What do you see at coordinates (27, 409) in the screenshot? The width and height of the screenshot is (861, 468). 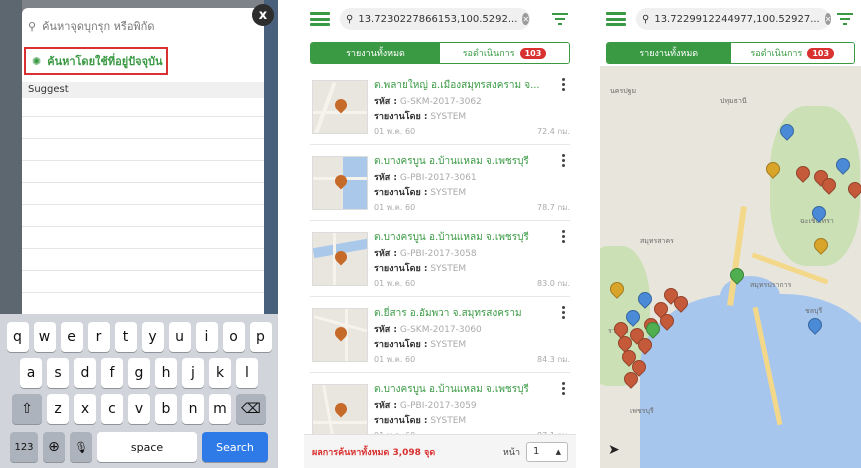 I see `shift-key: ⇧` at bounding box center [27, 409].